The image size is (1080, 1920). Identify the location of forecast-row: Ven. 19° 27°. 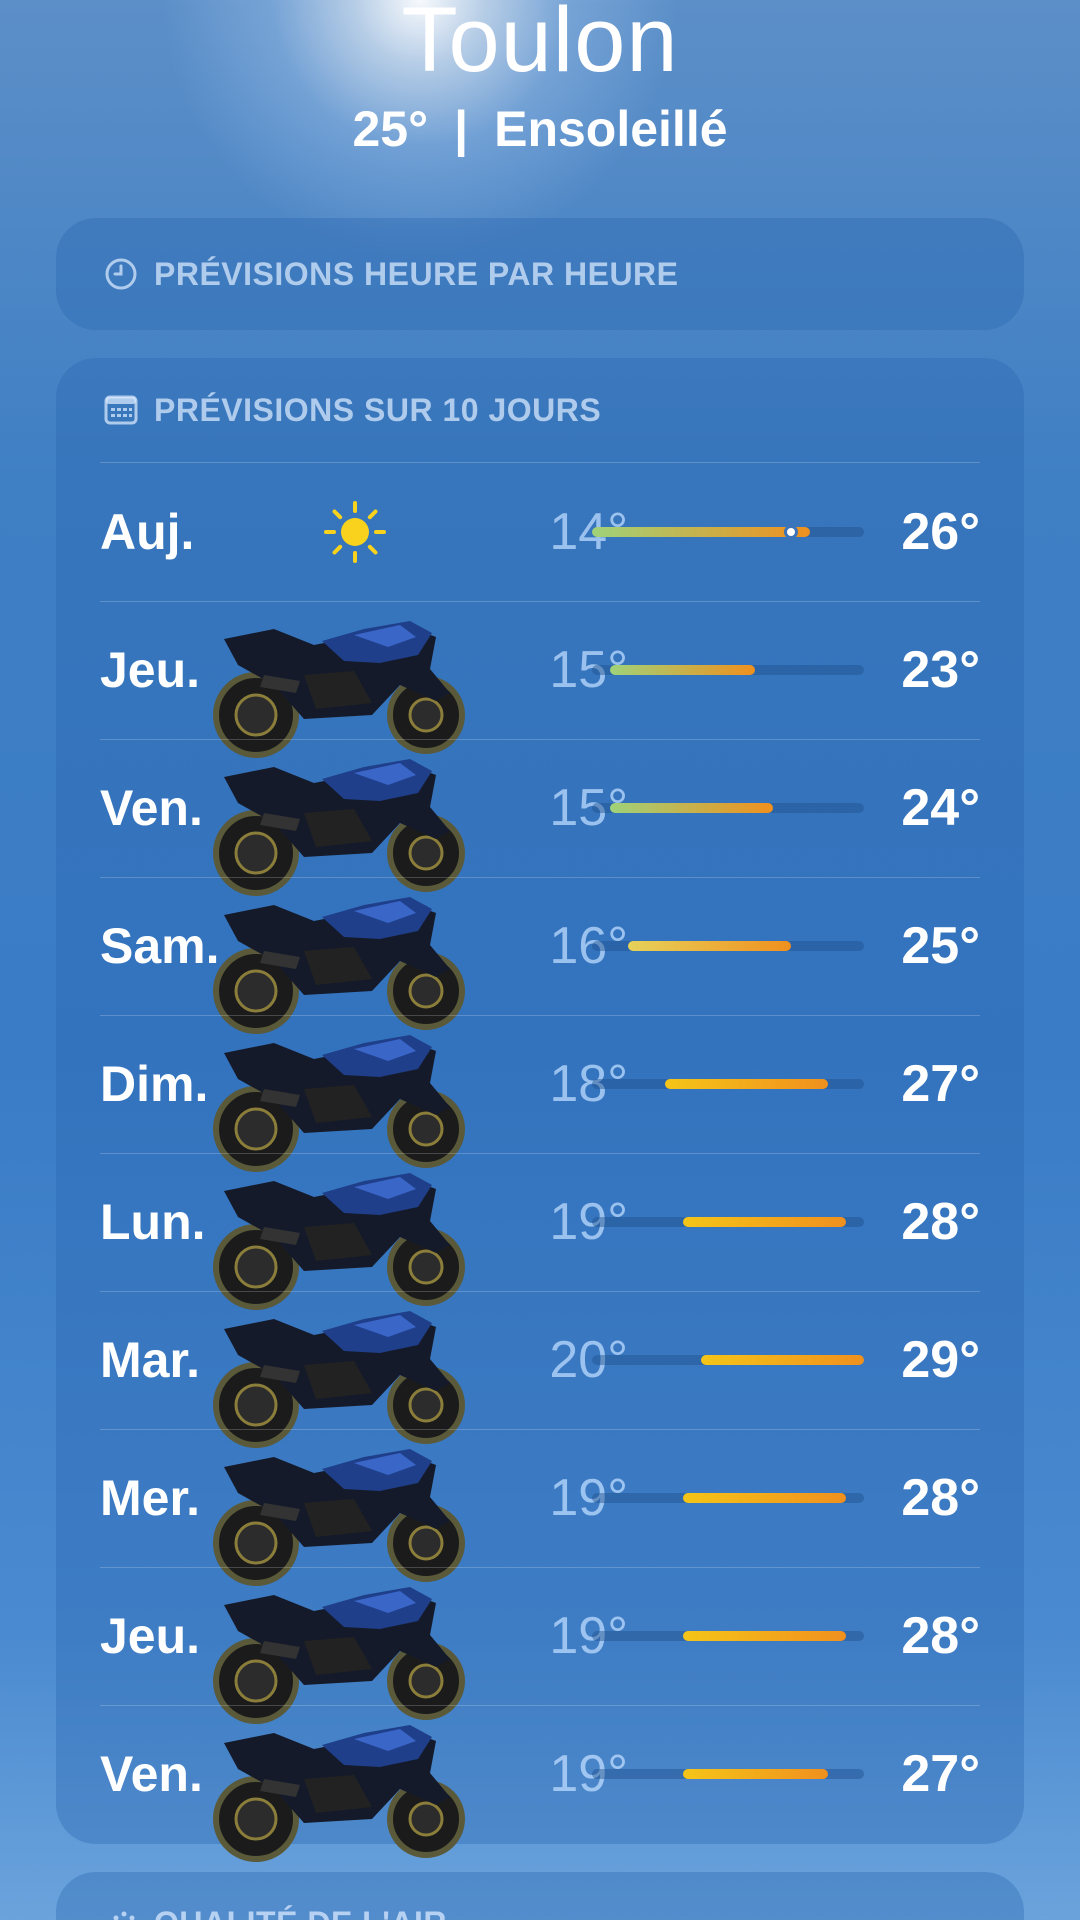
(540, 1783).